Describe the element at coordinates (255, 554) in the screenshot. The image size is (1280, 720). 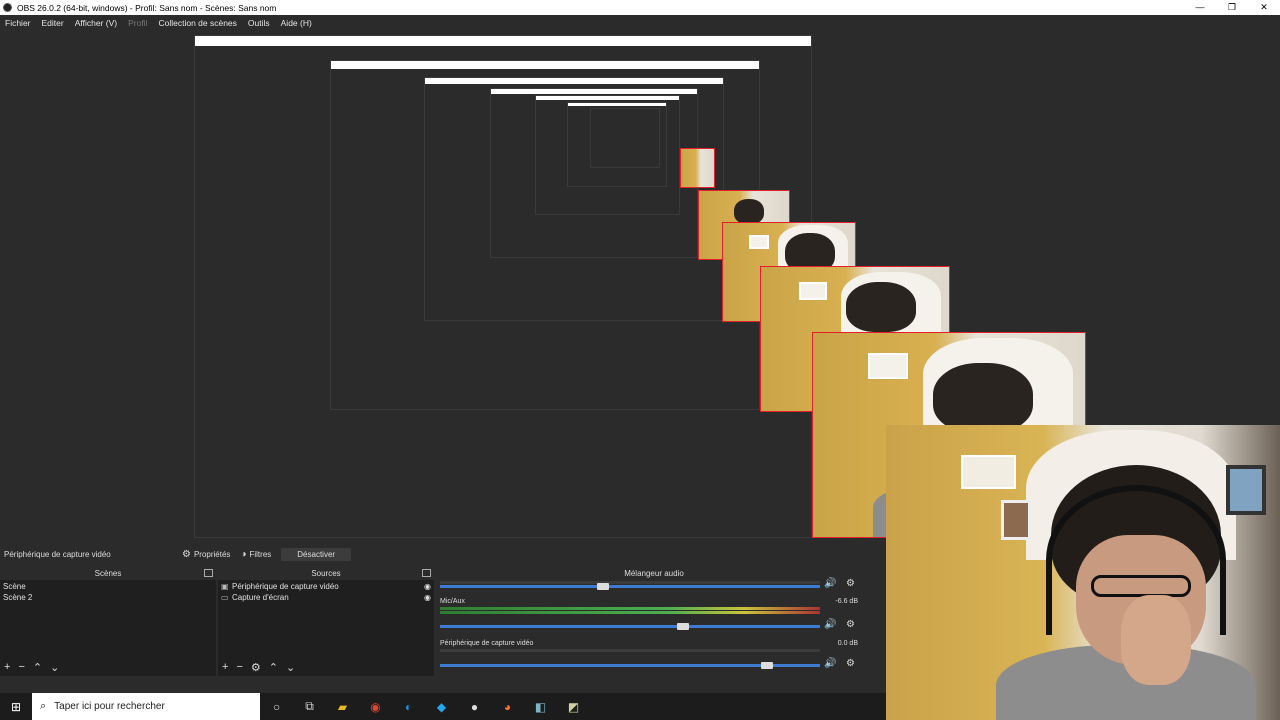
I see `filters-button: ◑ Filtres` at that location.